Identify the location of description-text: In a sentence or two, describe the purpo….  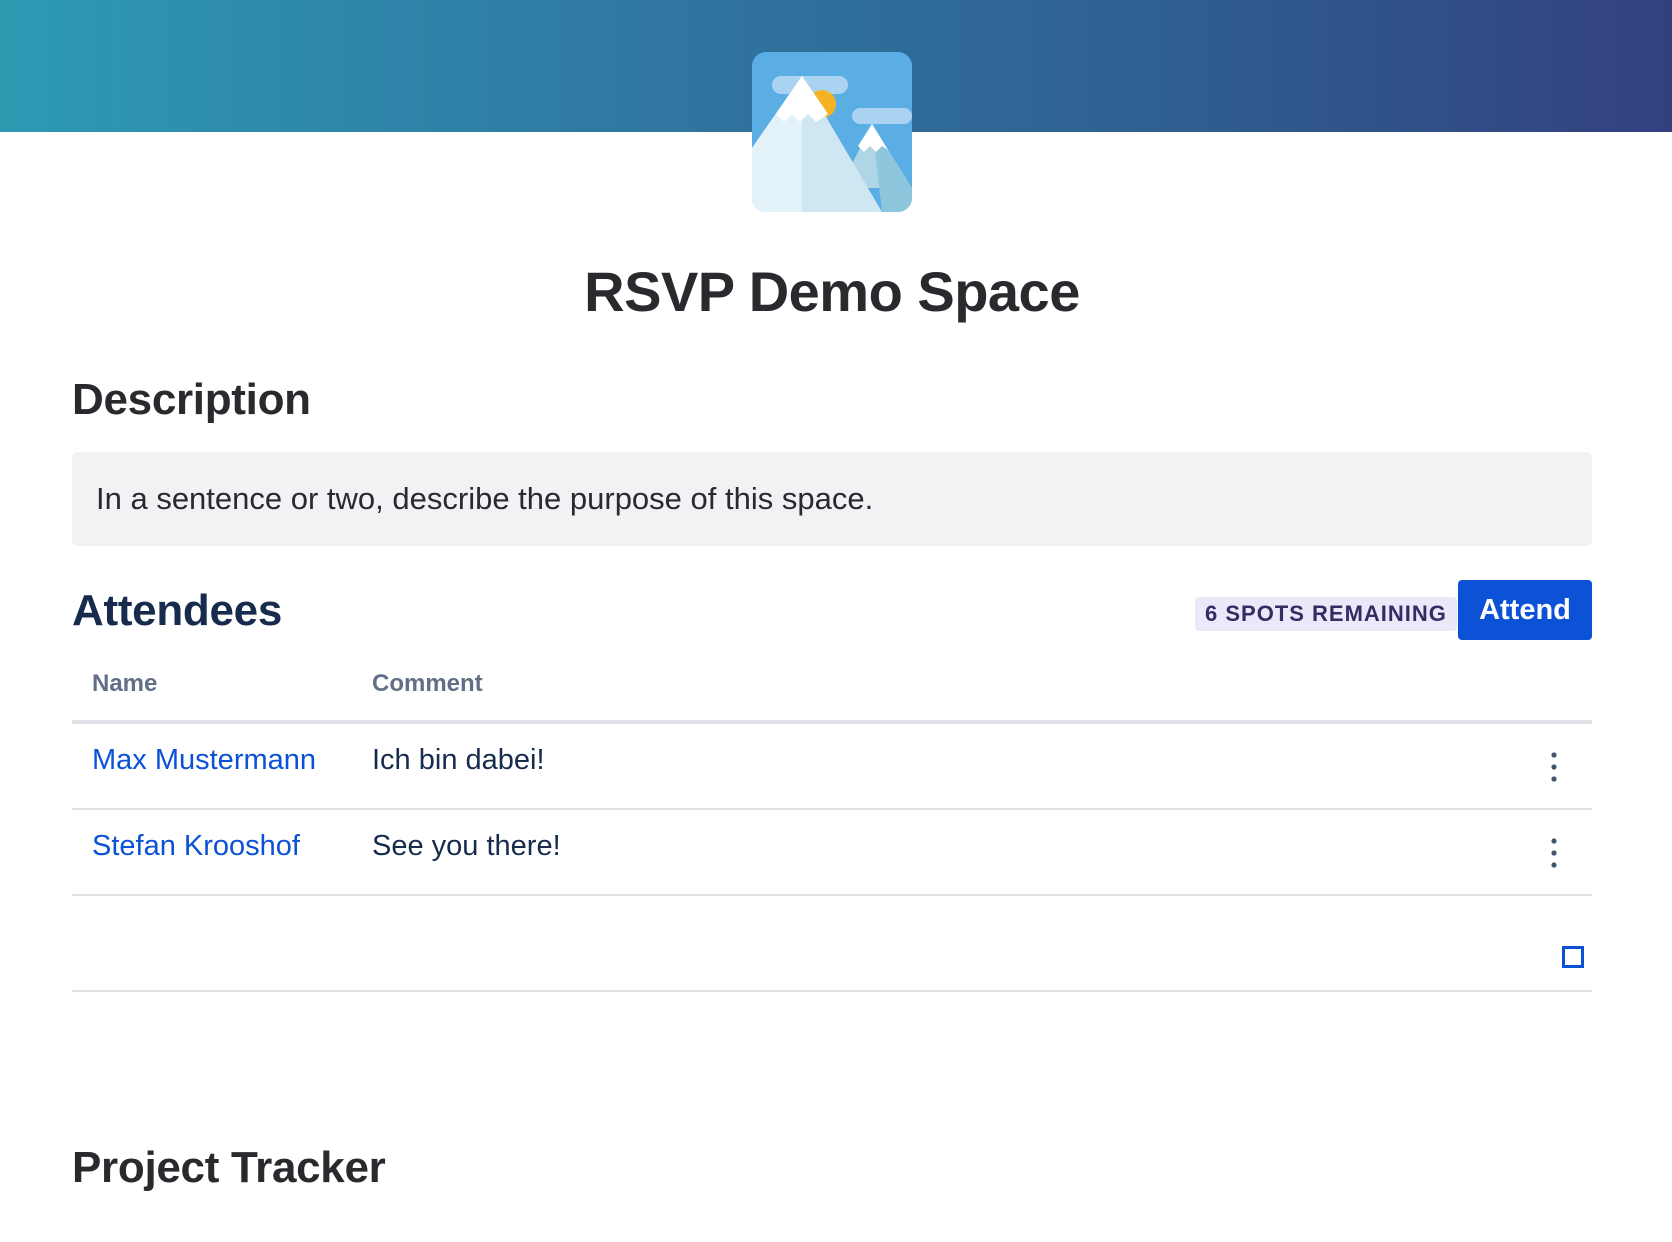
(485, 498).